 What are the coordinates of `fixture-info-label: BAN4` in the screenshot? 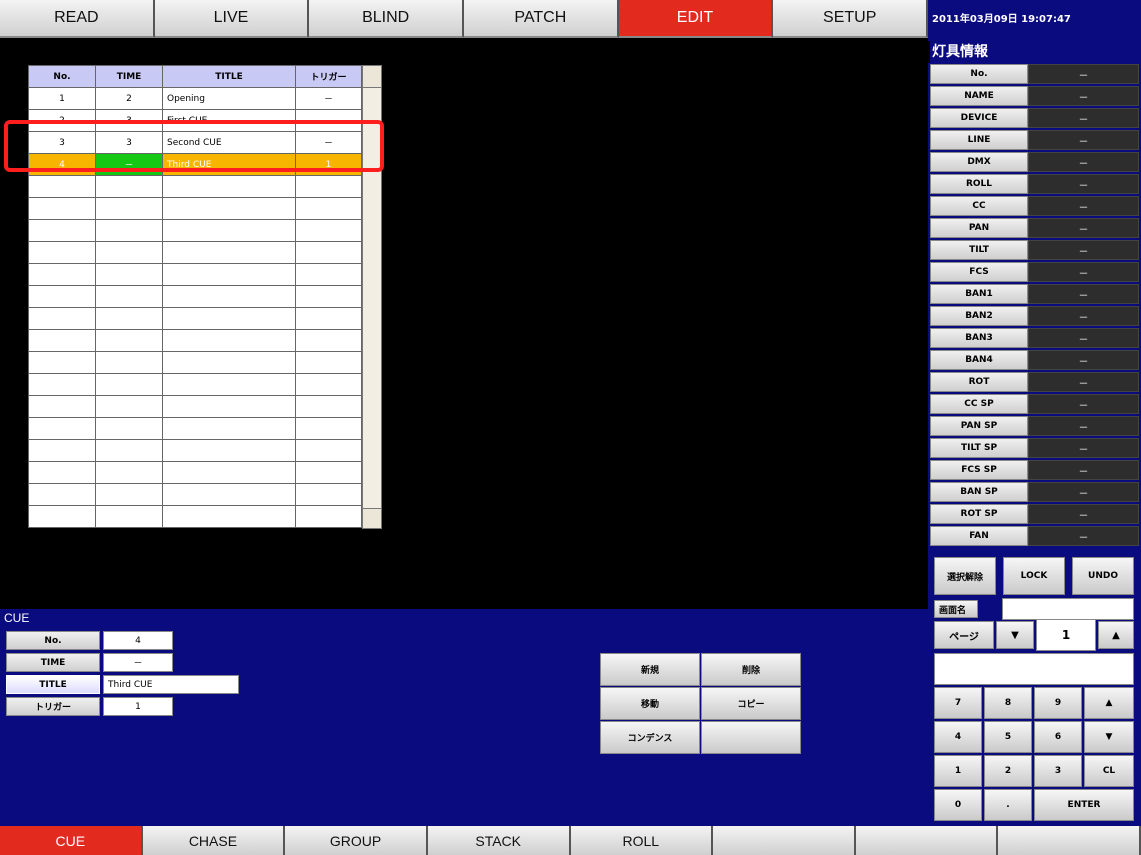 It's located at (979, 360).